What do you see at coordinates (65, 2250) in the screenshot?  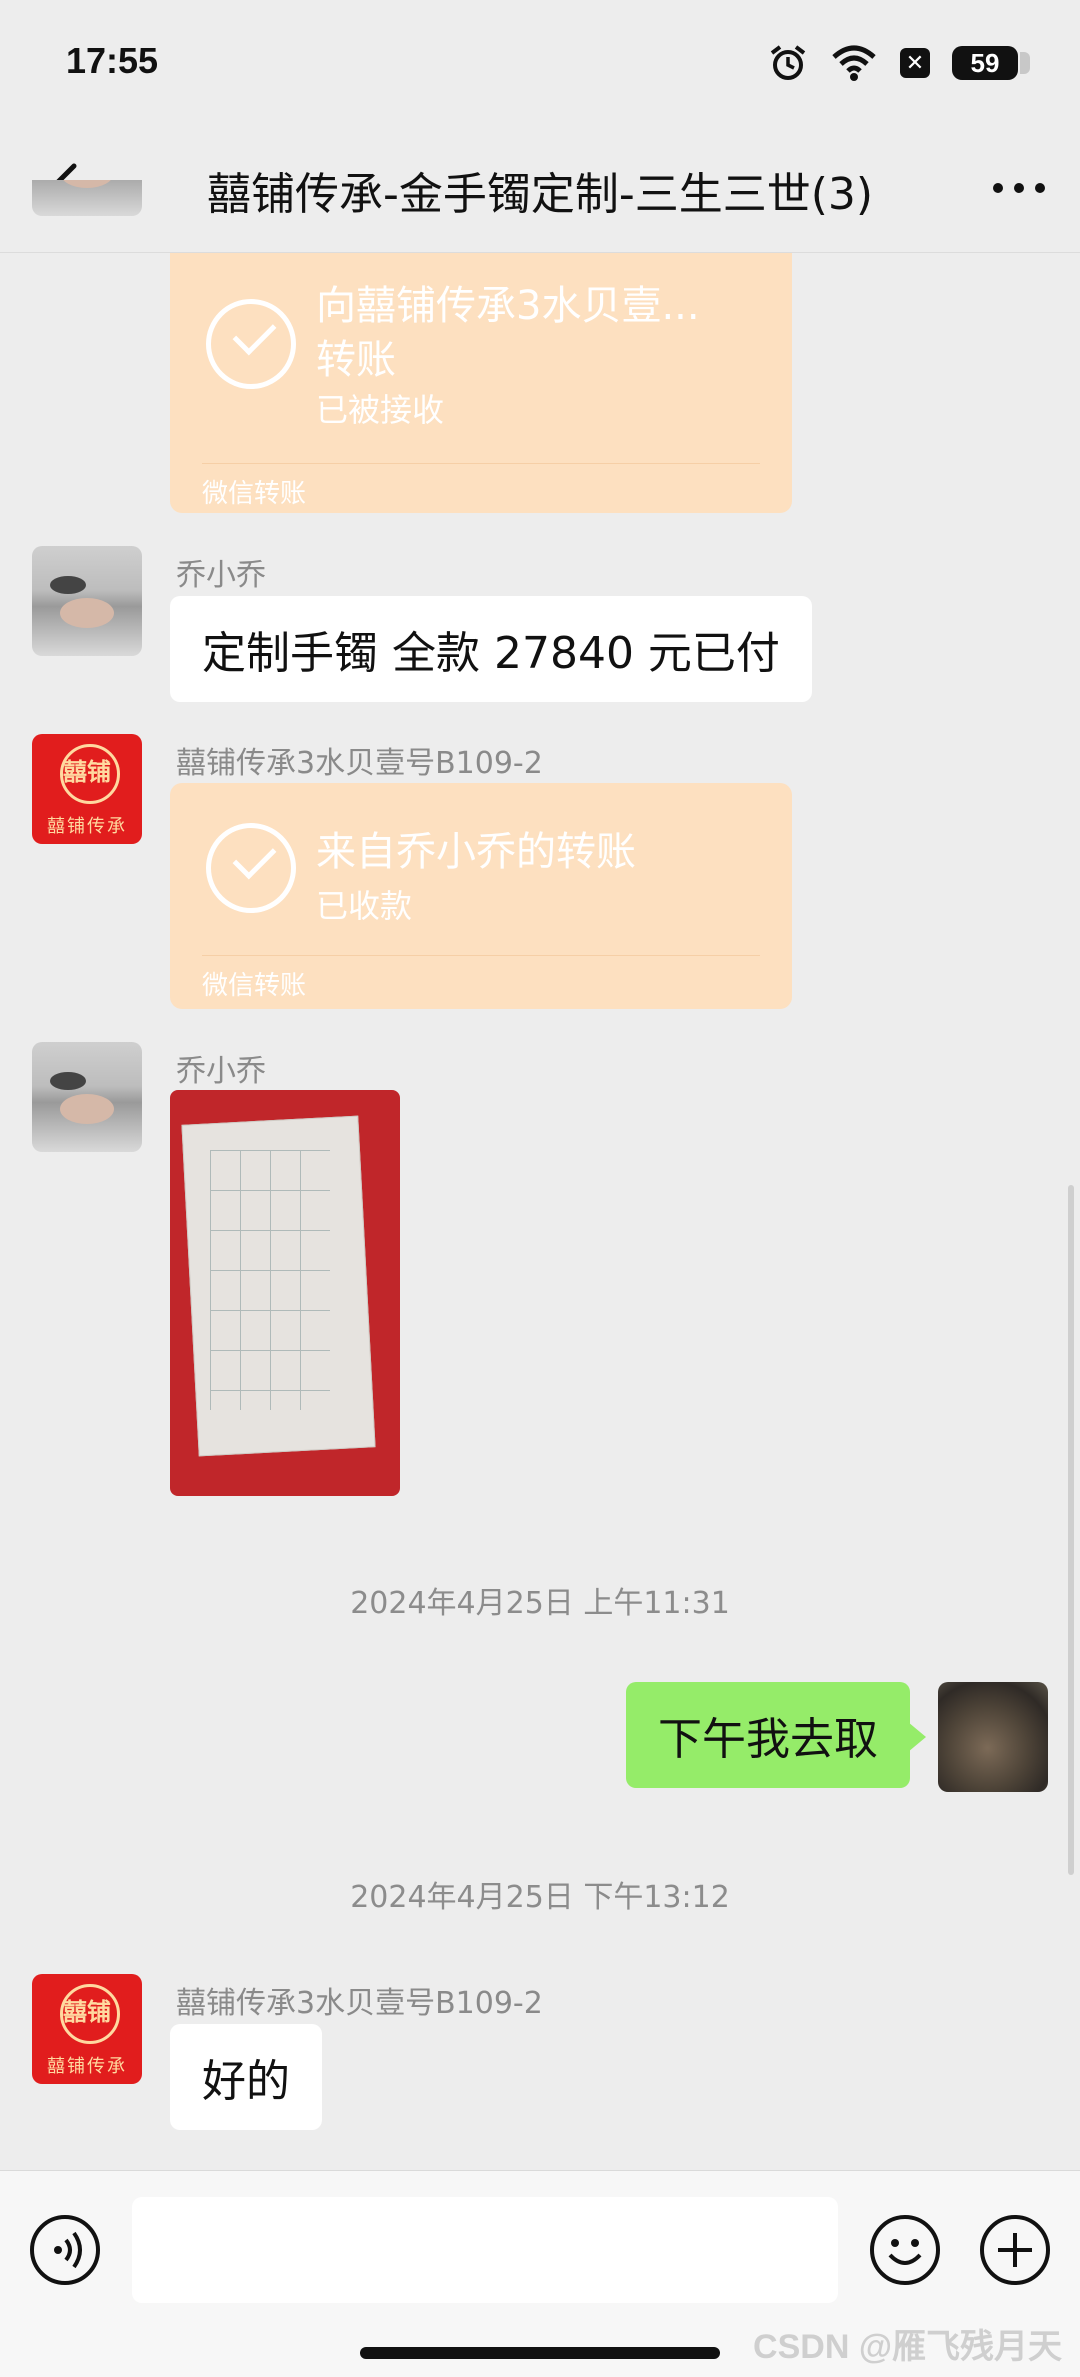 I see `voice-icon` at bounding box center [65, 2250].